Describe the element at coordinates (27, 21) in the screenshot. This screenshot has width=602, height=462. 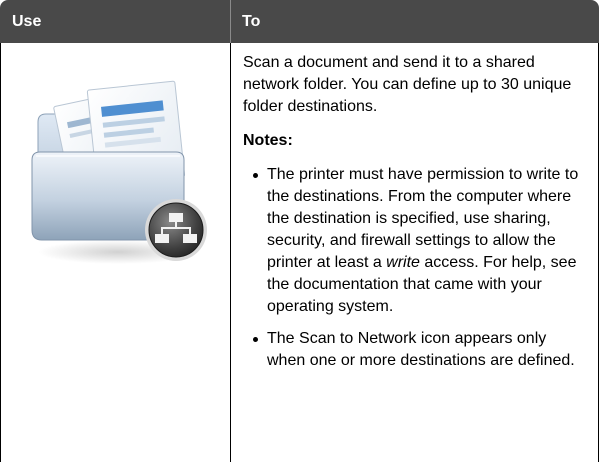
I see `column-header-use: Use` at that location.